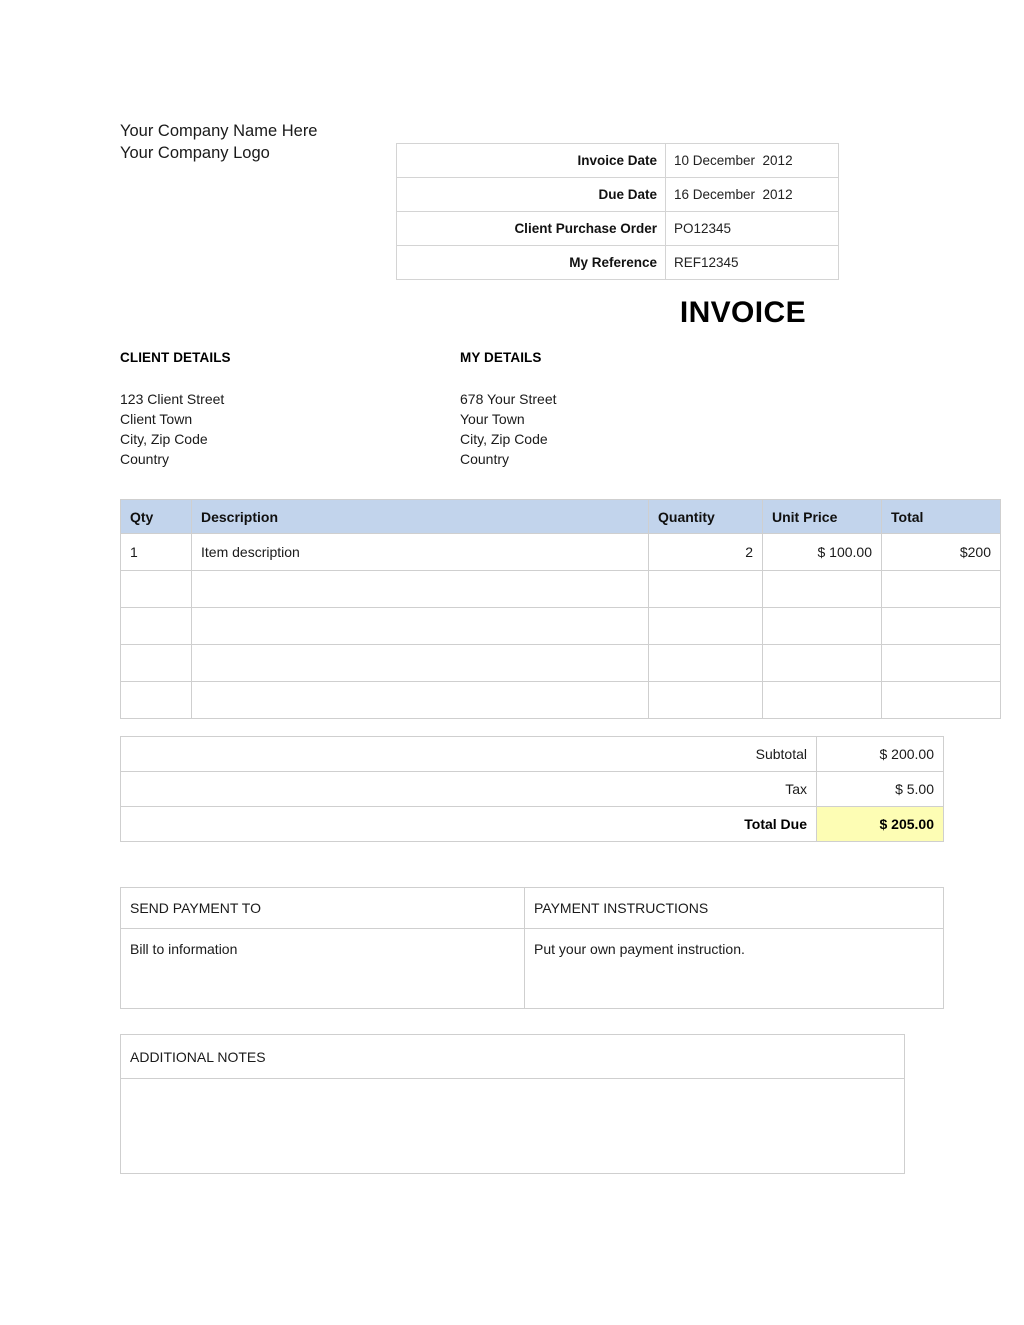 This screenshot has width=1024, height=1325. I want to click on tax-value: $ 5.00, so click(880, 789).